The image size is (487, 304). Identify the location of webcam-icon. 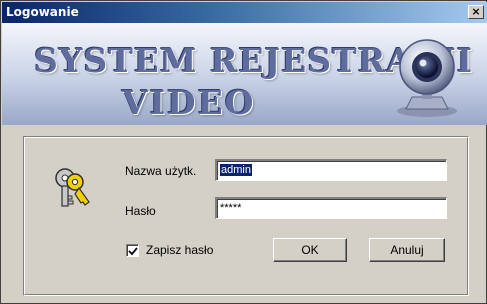
(427, 78).